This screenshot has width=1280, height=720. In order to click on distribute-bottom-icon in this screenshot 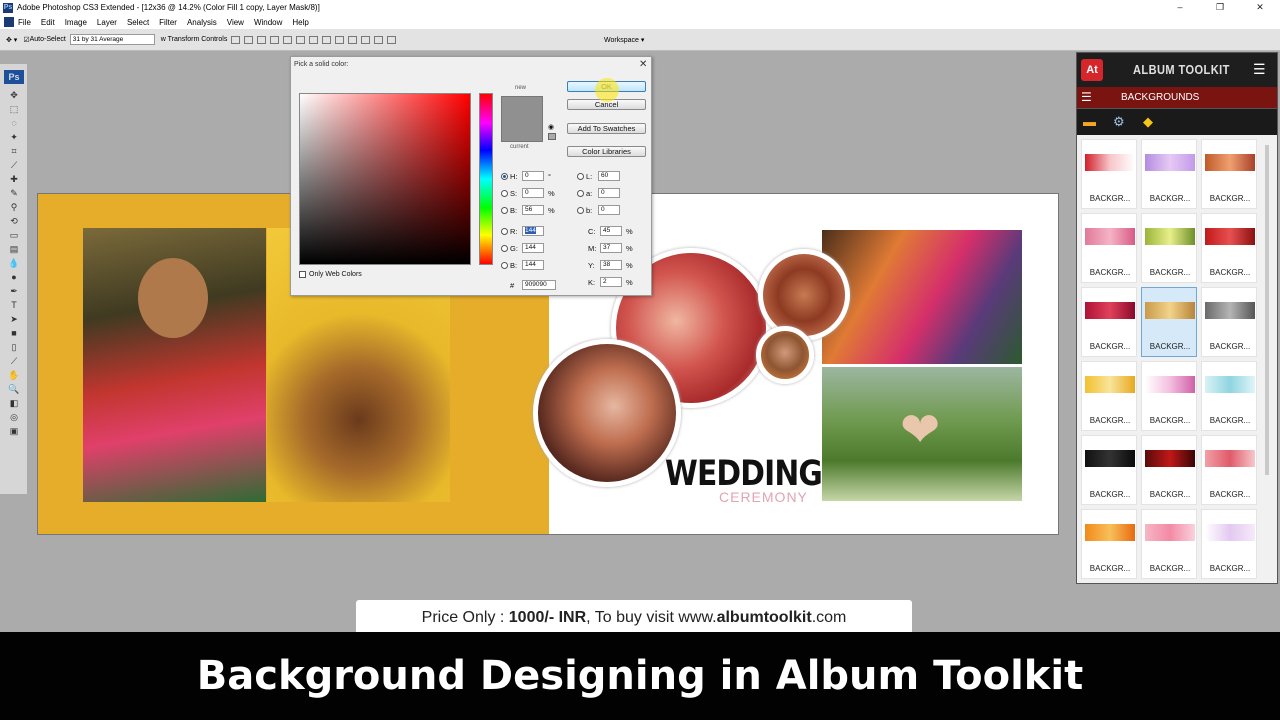, I will do `click(340, 39)`.